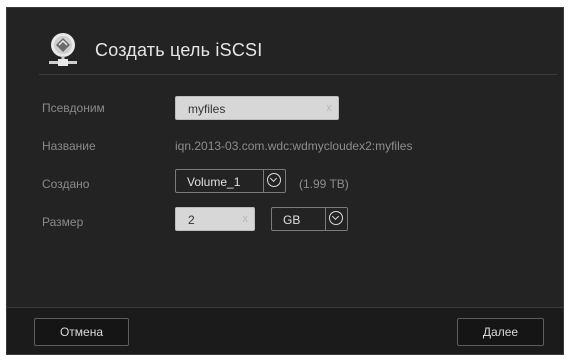 This screenshot has height=362, width=573. What do you see at coordinates (324, 184) in the screenshot?
I see `volume-capacity: (1.99 TB)` at bounding box center [324, 184].